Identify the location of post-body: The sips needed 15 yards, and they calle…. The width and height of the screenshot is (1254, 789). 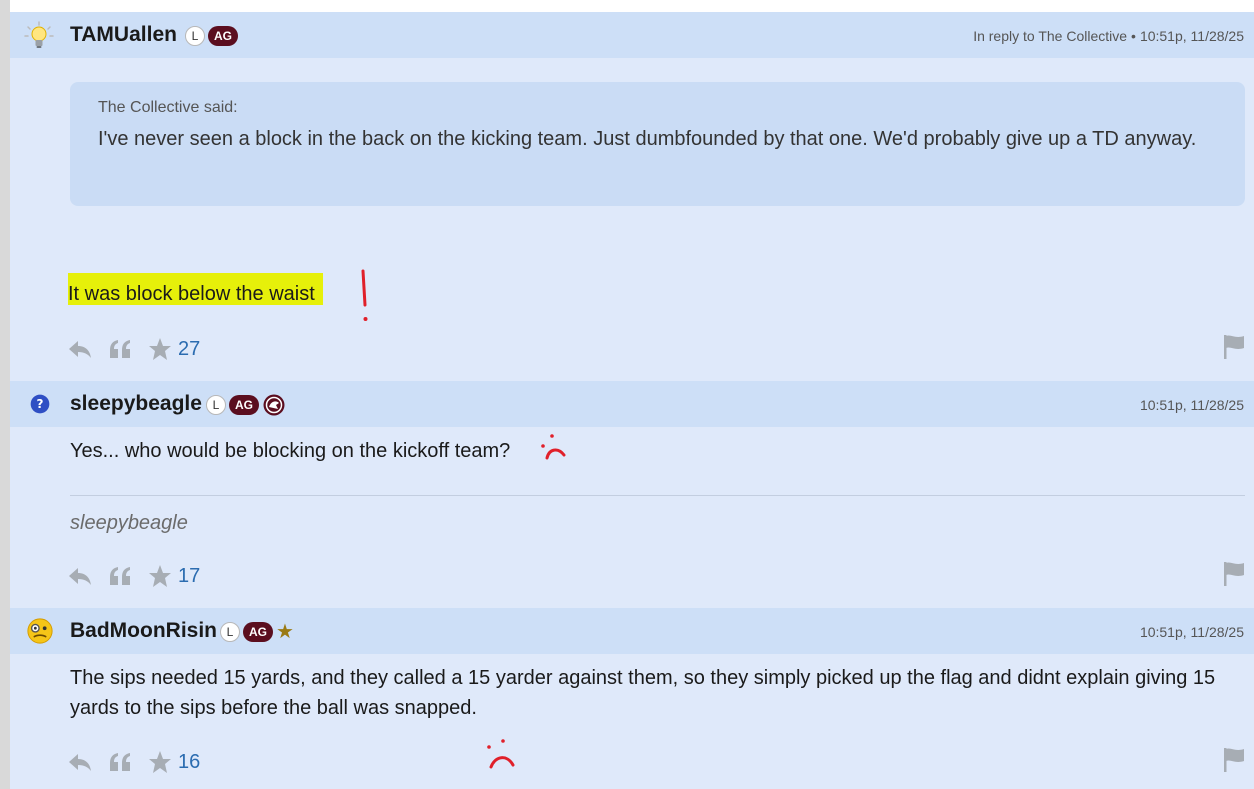
(643, 693).